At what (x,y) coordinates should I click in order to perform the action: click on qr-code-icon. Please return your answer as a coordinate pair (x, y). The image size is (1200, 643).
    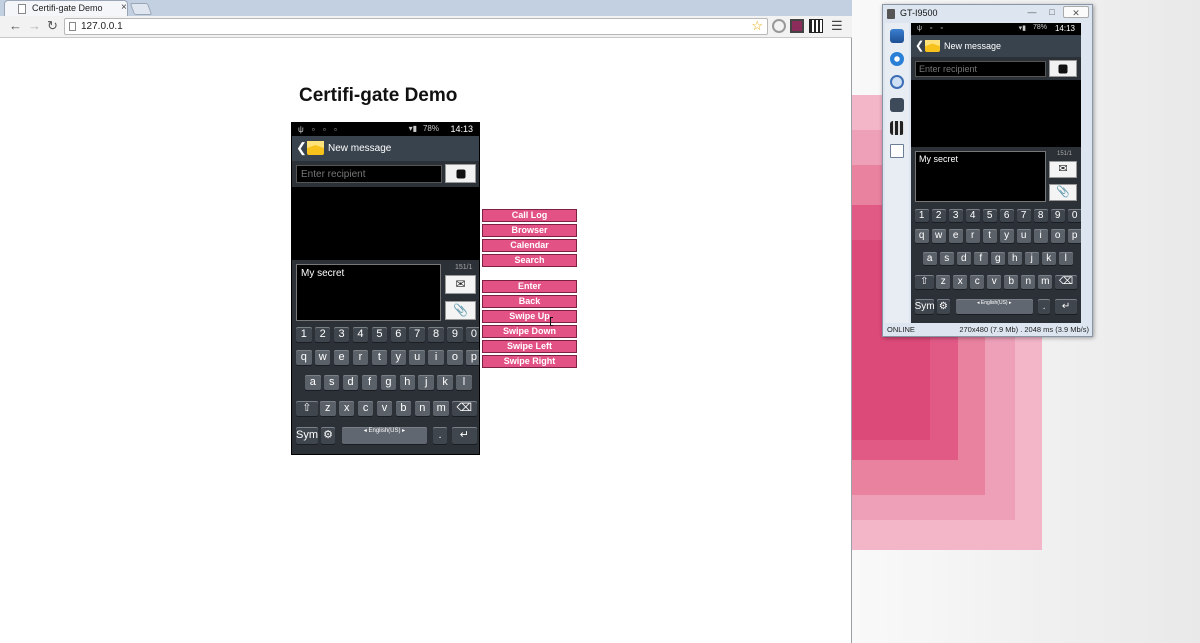
    Looking at the image, I should click on (816, 26).